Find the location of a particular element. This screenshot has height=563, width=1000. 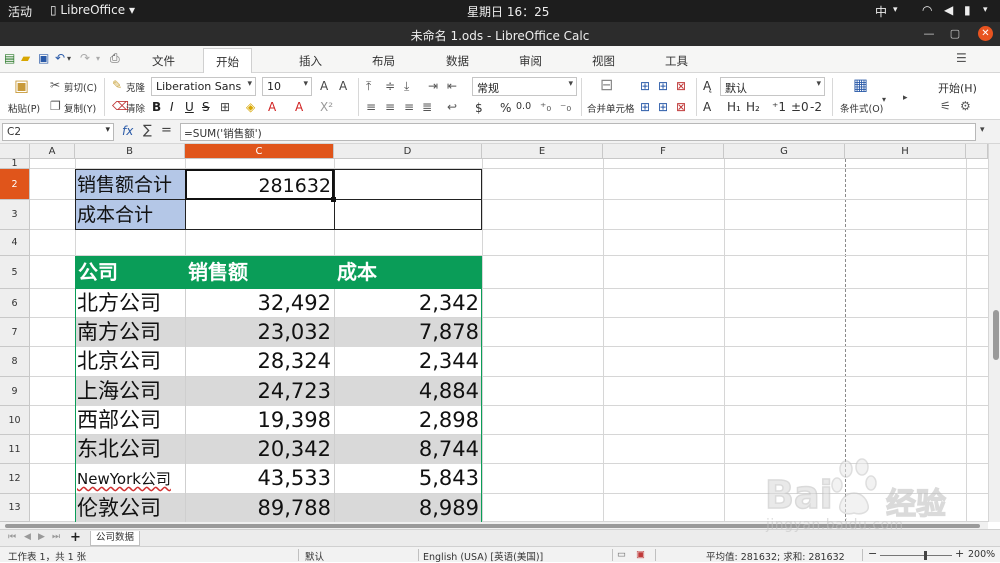

tab-layout: 布局 is located at coordinates (383, 61).